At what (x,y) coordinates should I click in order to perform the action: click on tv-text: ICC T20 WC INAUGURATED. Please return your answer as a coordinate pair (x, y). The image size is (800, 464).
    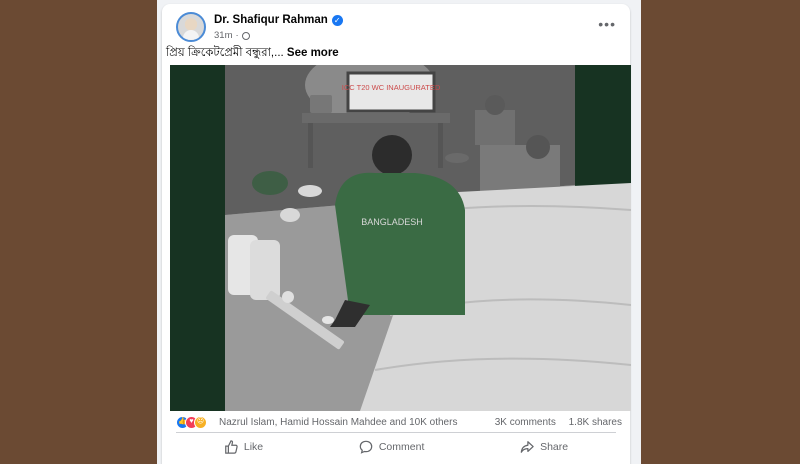
    Looking at the image, I should click on (391, 87).